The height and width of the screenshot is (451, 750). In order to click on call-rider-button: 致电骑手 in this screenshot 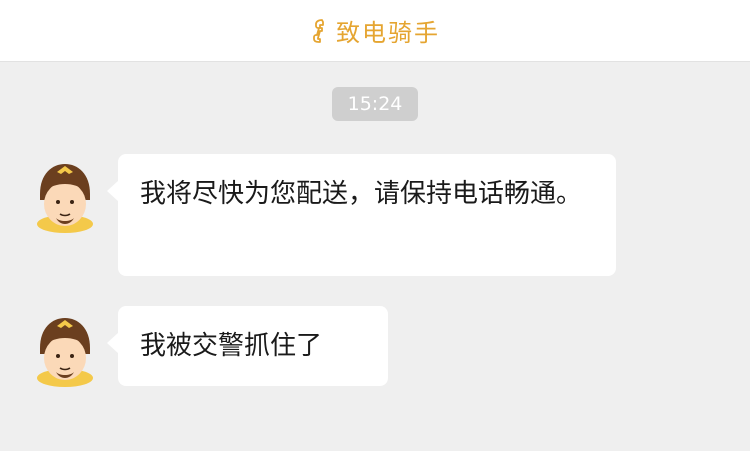, I will do `click(375, 30)`.